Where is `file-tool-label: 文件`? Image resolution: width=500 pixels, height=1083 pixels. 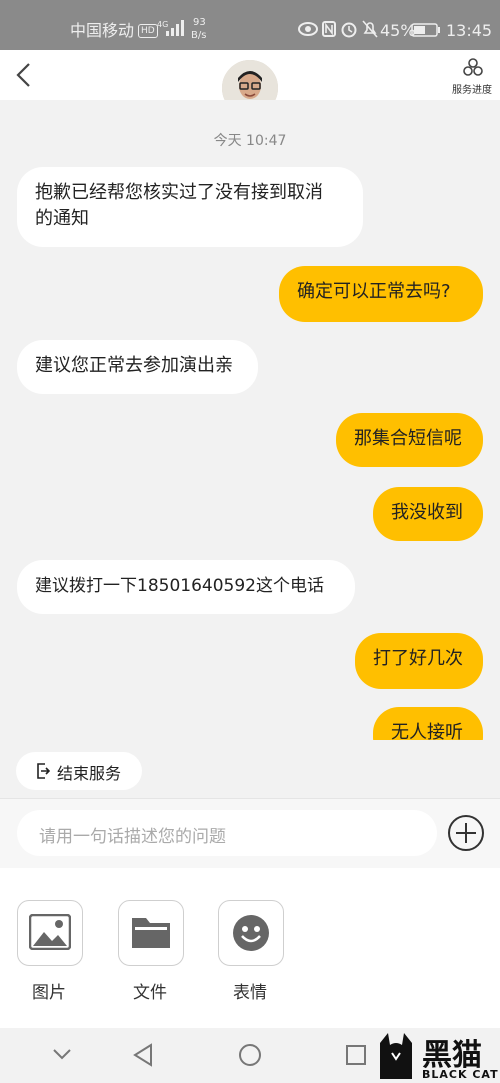
file-tool-label: 文件 is located at coordinates (150, 993).